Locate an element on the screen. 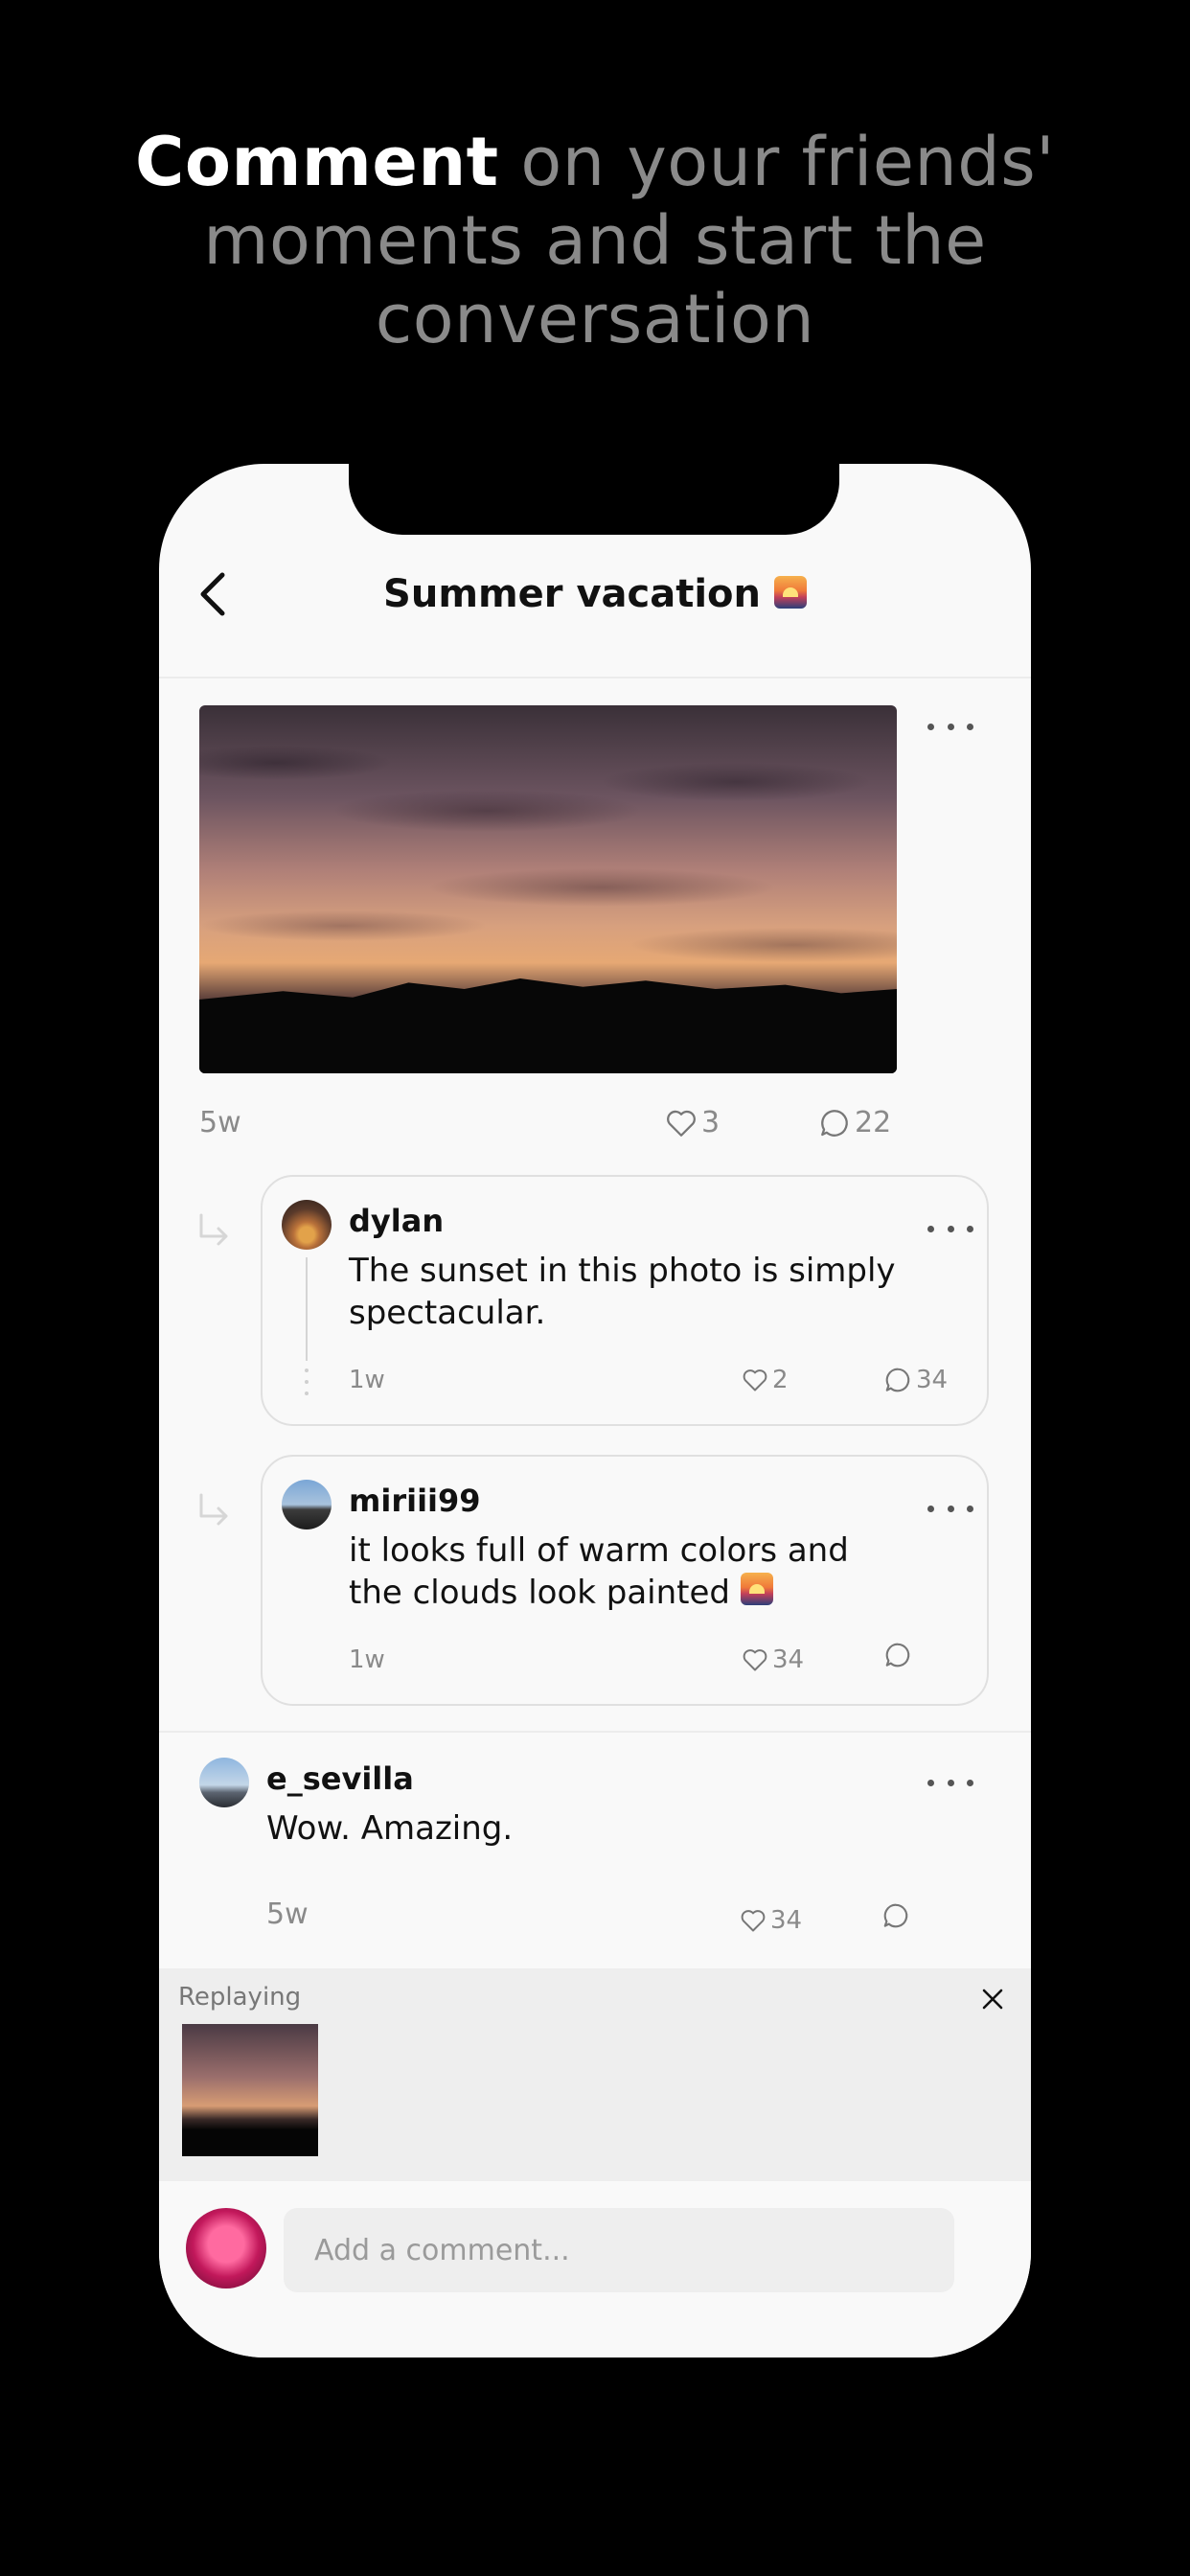  header-divider is located at coordinates (595, 677).